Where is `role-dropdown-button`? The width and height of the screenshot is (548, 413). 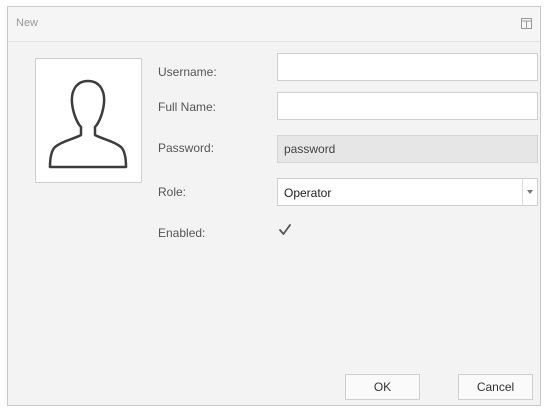 role-dropdown-button is located at coordinates (529, 192).